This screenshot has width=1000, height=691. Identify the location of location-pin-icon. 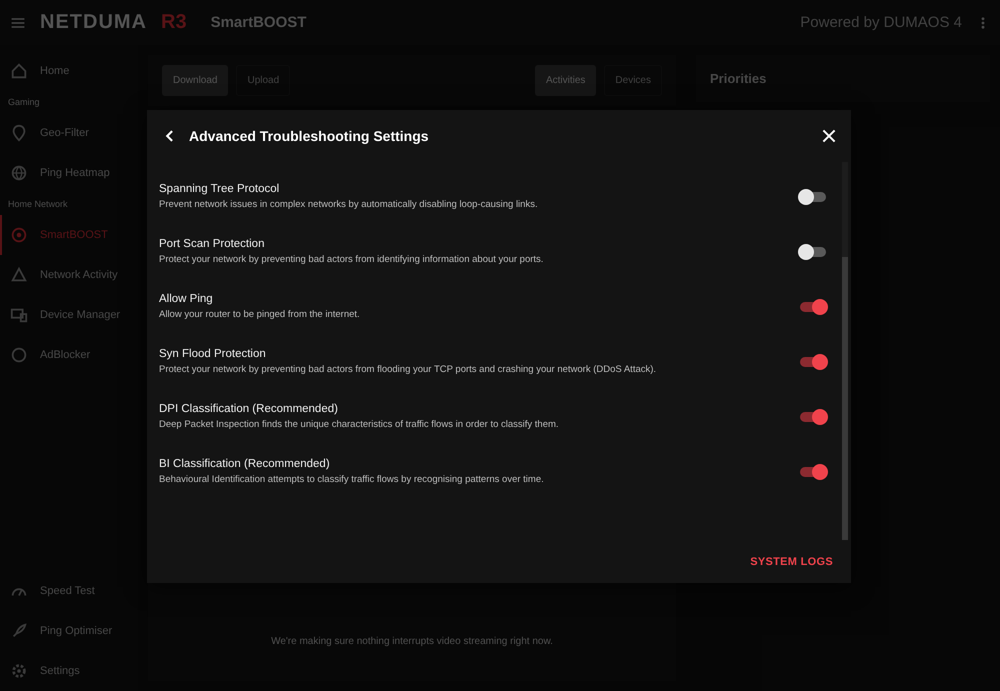
(19, 133).